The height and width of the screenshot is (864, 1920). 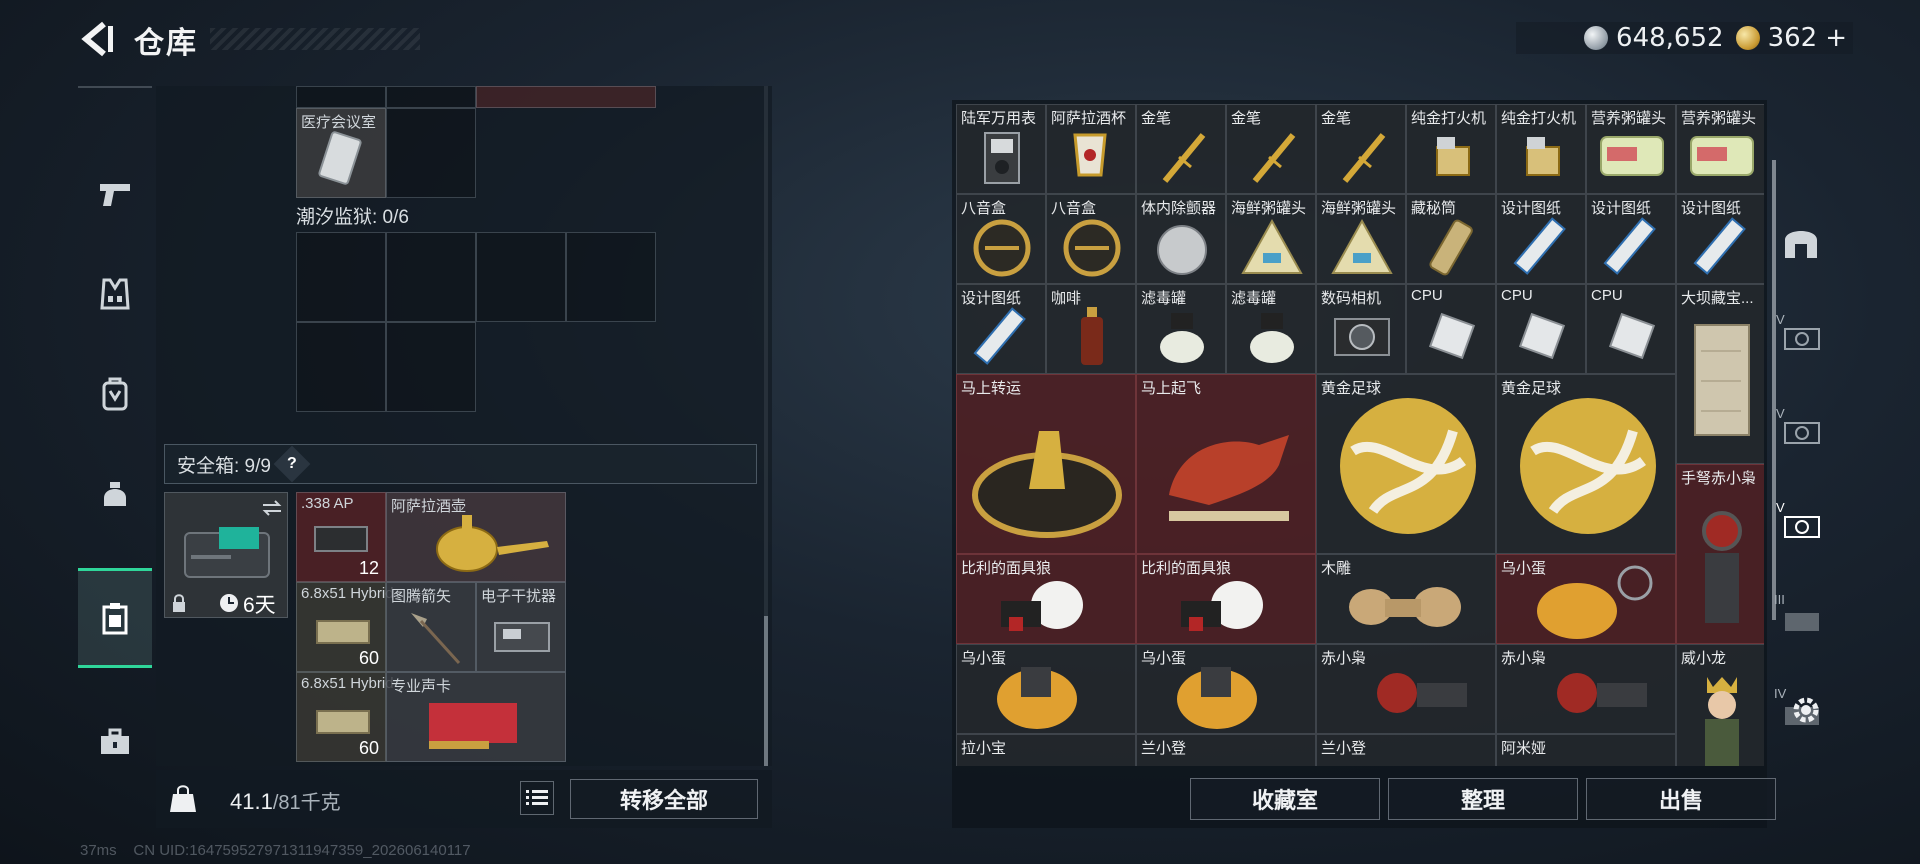 I want to click on item-label: 滤毒罐, so click(x=1164, y=298).